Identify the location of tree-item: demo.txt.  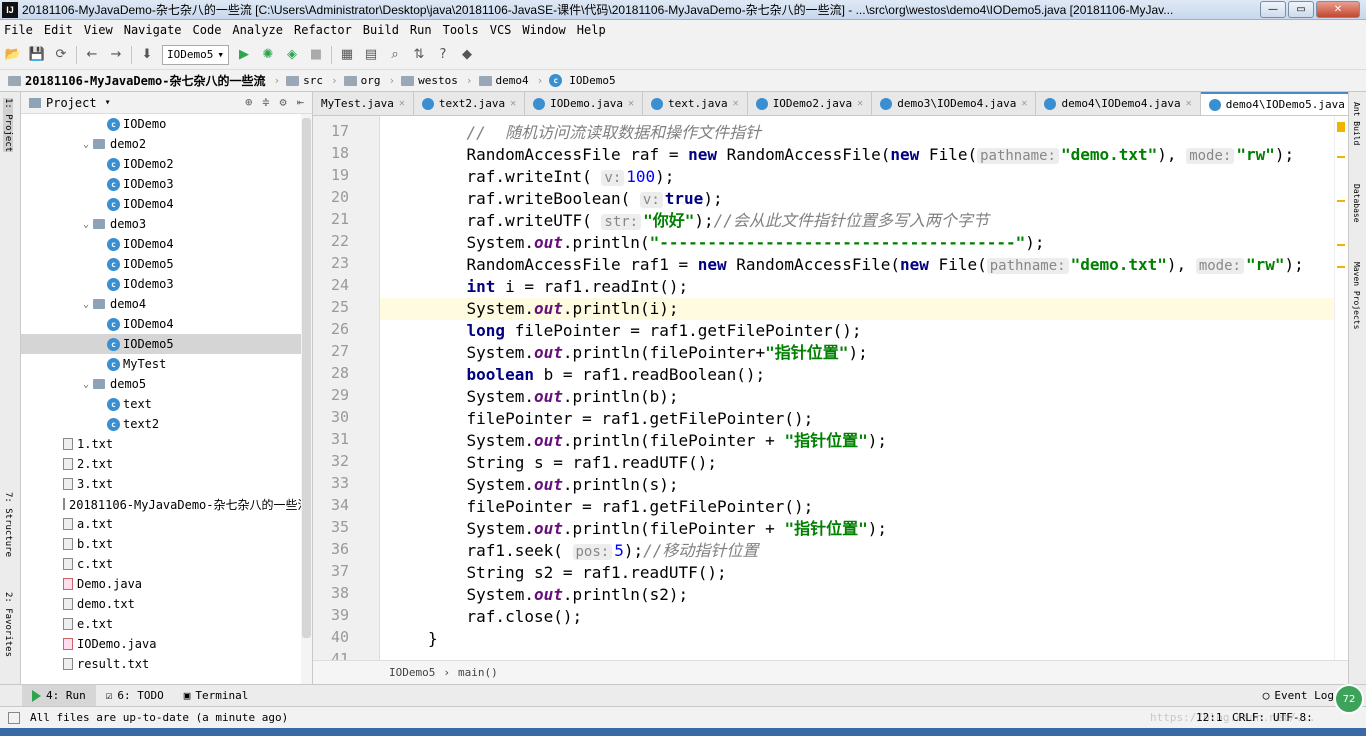
(161, 604).